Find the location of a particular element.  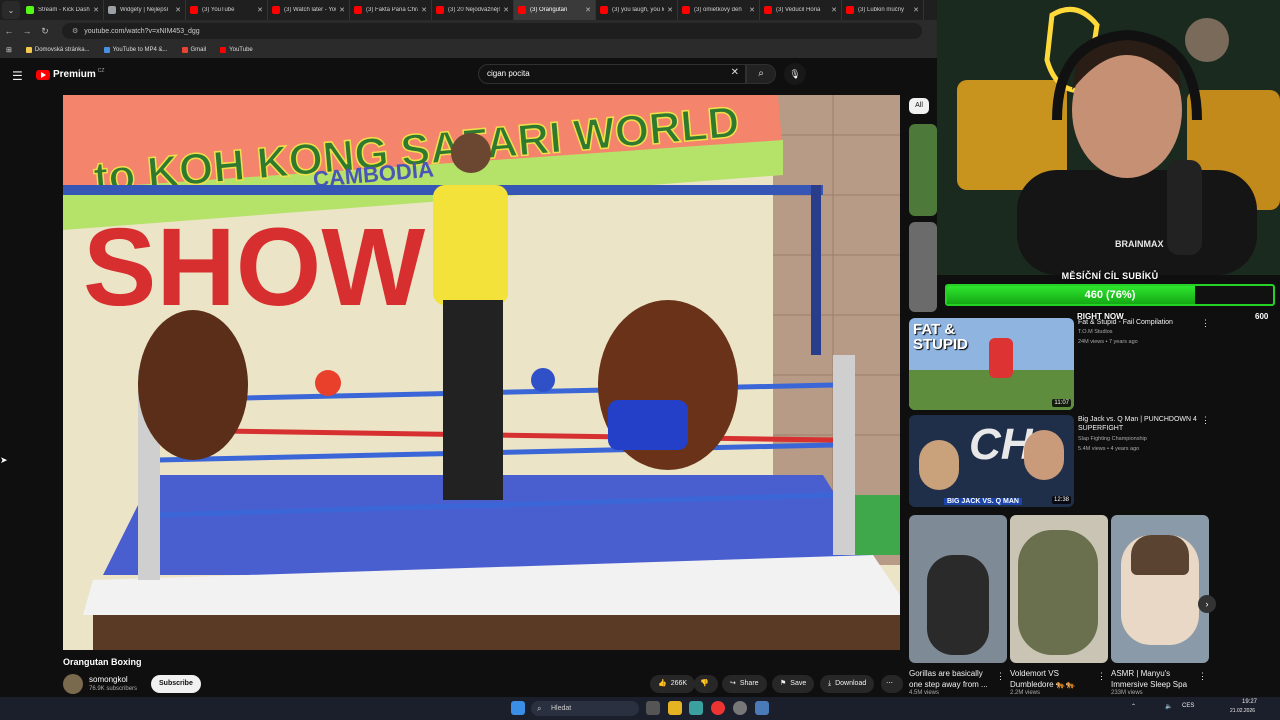

clear-search-icon: ✕ is located at coordinates (735, 72).